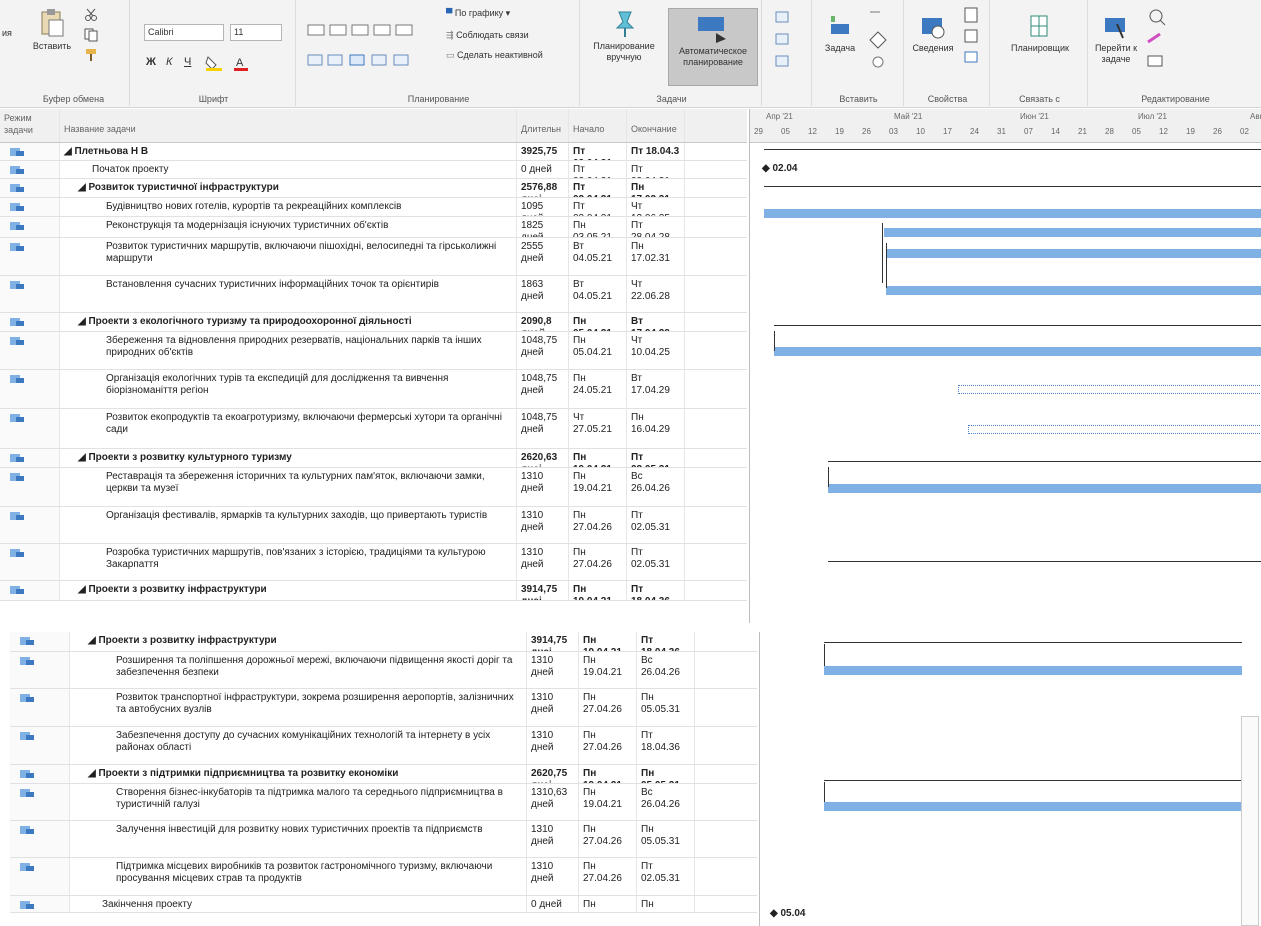 The image size is (1261, 926). I want to click on task-name: Початок проекту, so click(288, 169).